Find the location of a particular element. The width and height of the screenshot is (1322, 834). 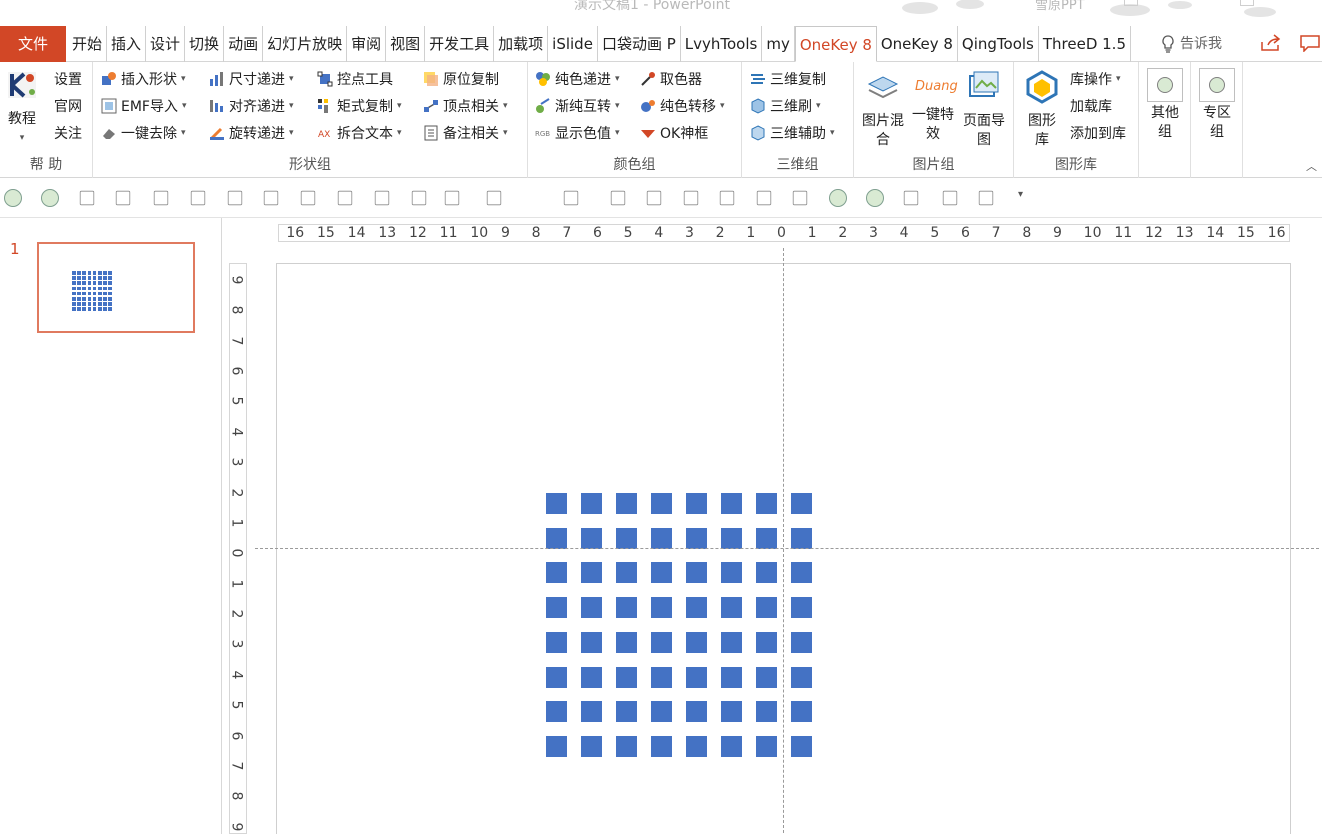

user-name: 雪原PPT is located at coordinates (1060, 6).